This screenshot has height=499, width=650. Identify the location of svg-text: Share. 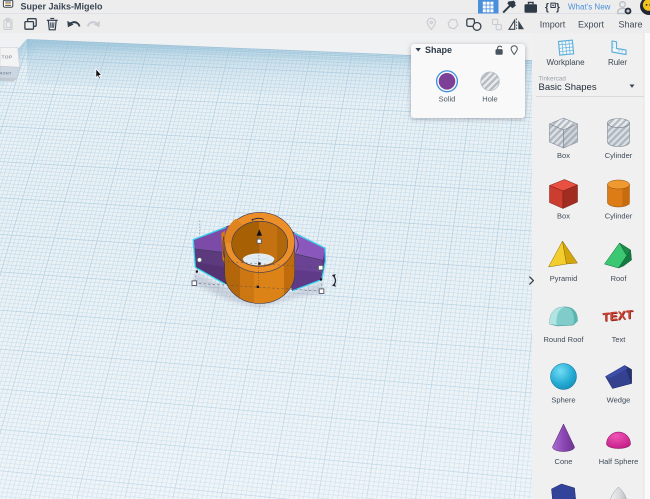
(630, 24).